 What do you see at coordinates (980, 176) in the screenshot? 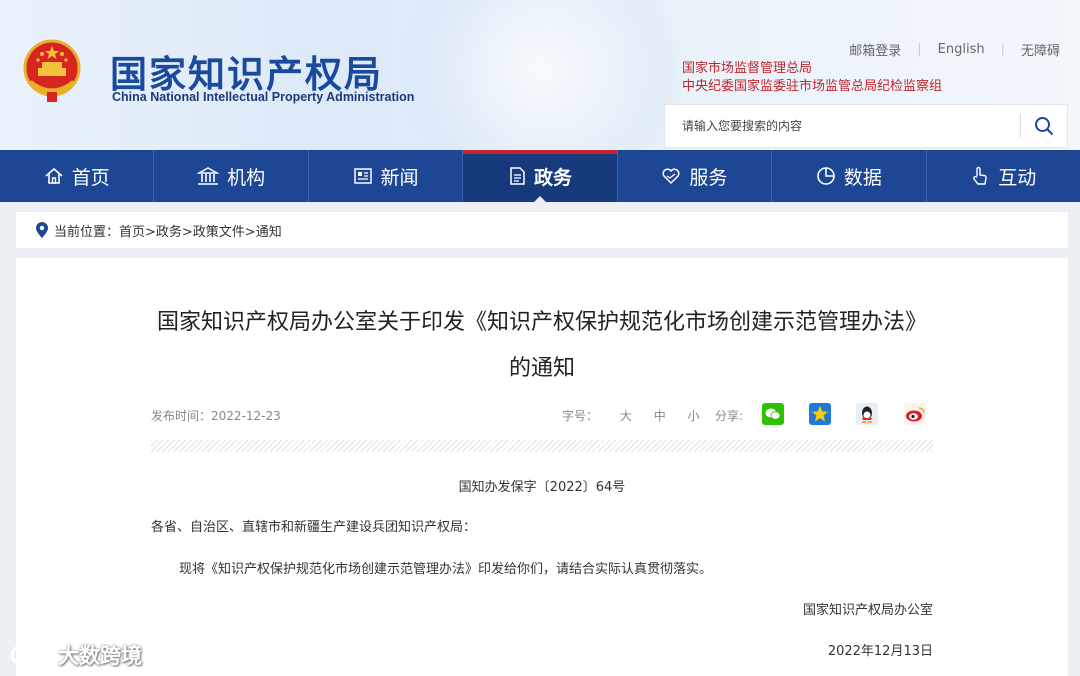
I see `hand-icon` at bounding box center [980, 176].